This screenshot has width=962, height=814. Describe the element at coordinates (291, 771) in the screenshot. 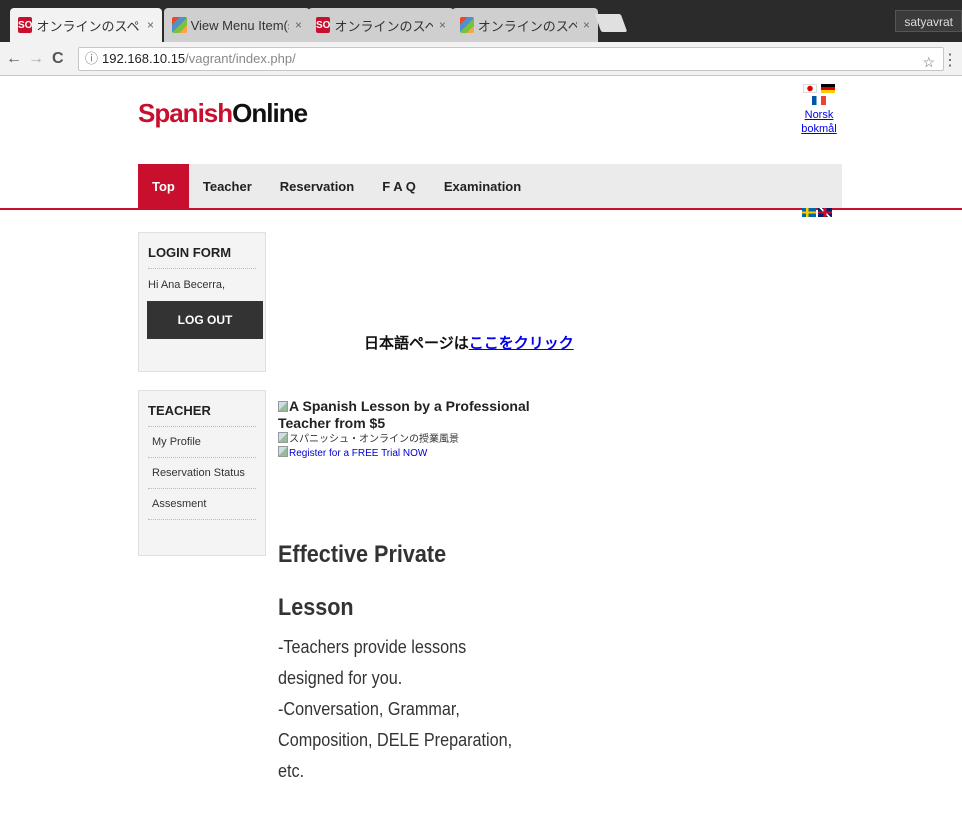

I see `para-line: etc.` at that location.